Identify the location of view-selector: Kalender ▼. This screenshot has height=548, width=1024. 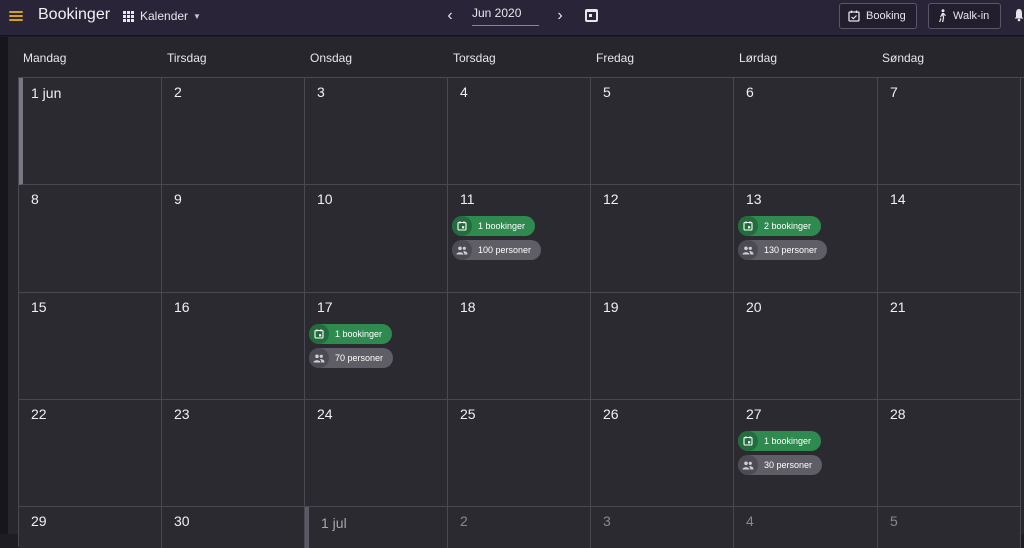
(162, 16).